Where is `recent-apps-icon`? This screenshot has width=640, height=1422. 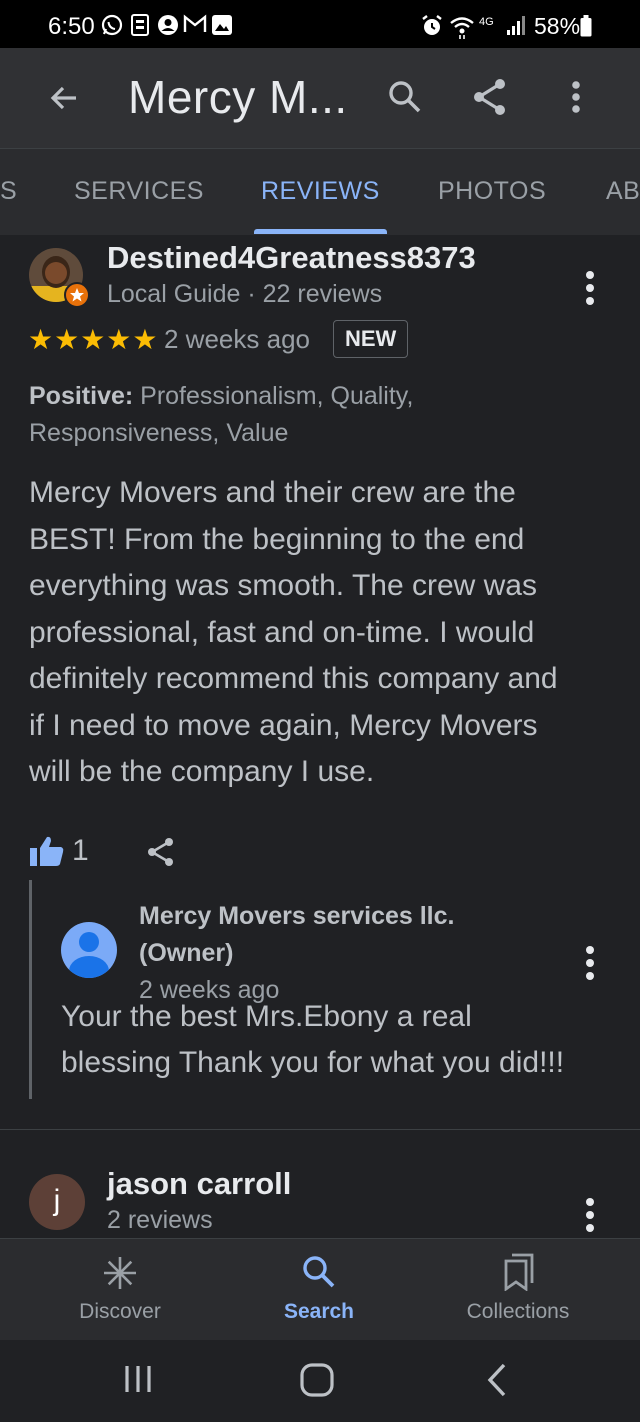
recent-apps-icon is located at coordinates (138, 1379).